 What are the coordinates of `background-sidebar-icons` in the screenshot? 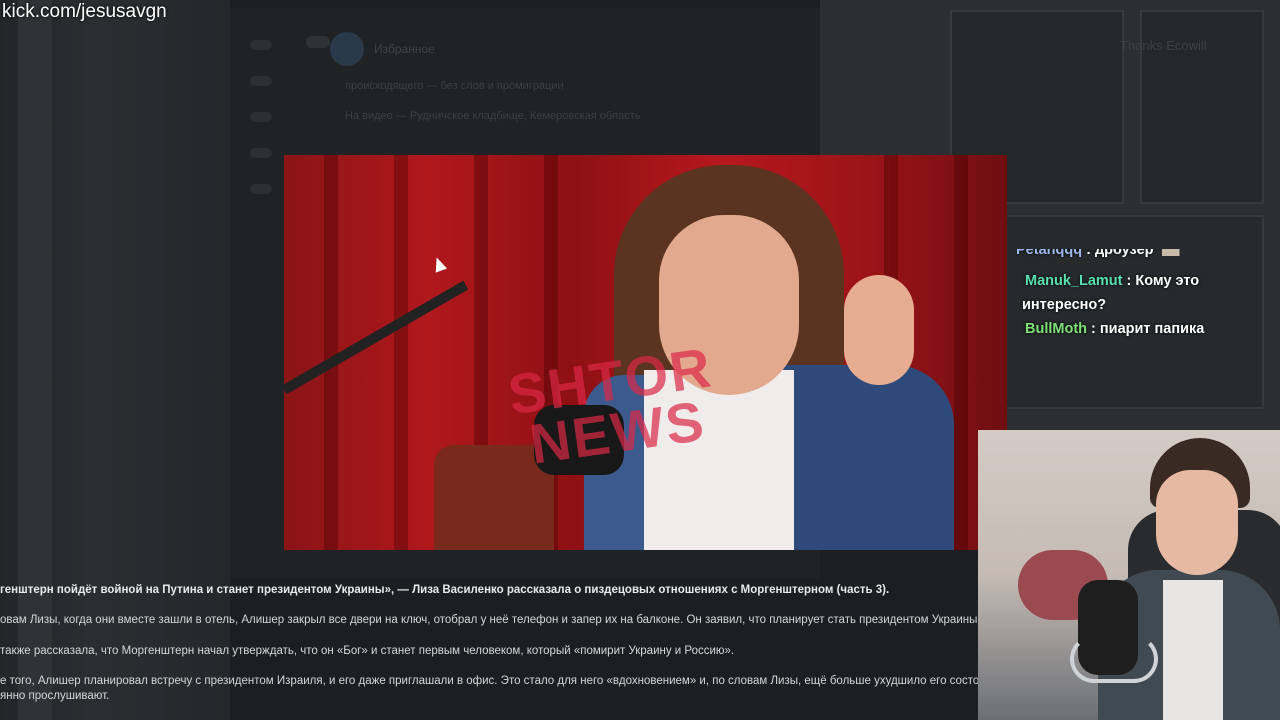 It's located at (265, 130).